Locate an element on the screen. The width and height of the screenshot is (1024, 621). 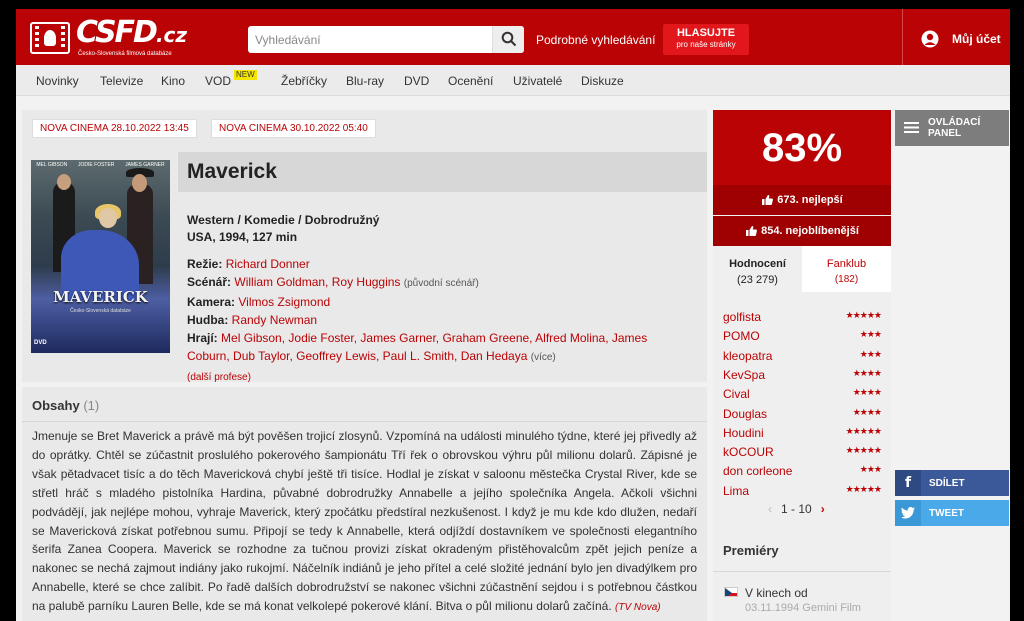
poster-subtitle: Česko-Slovenská databáze is located at coordinates (100, 311).